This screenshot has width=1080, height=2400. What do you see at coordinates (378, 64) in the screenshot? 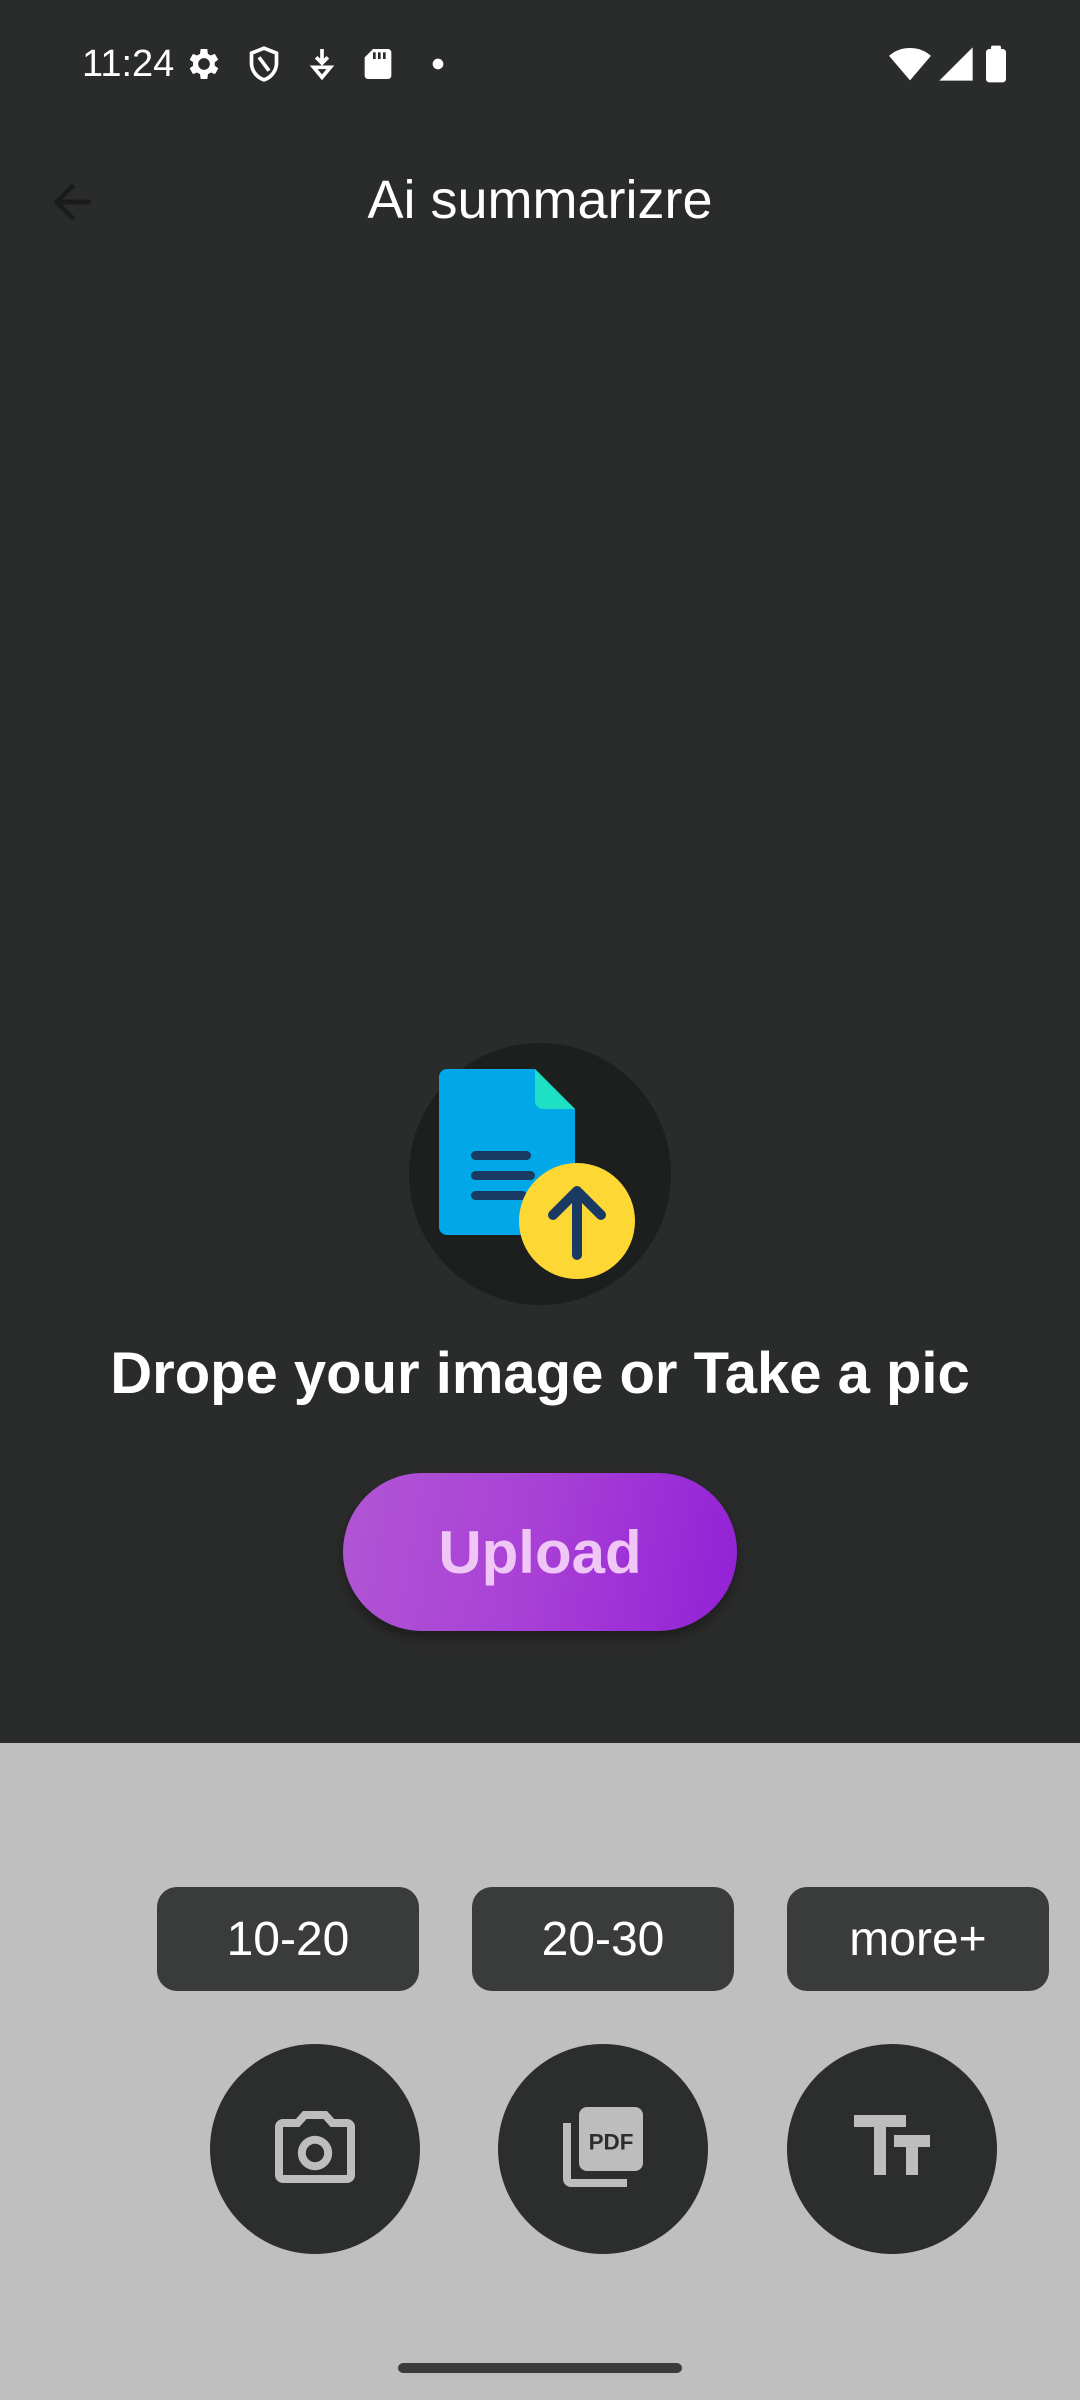
I see `sd-card-icon` at bounding box center [378, 64].